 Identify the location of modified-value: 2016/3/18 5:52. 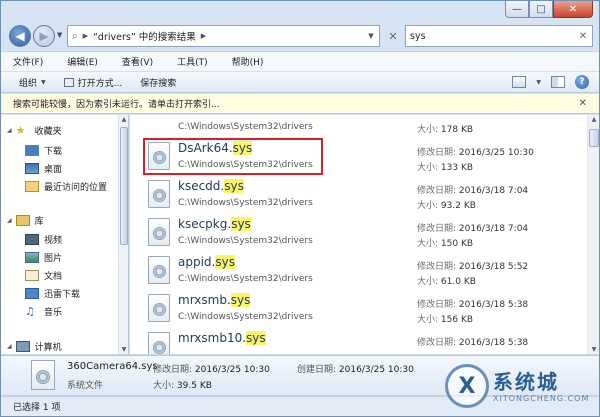
(493, 267).